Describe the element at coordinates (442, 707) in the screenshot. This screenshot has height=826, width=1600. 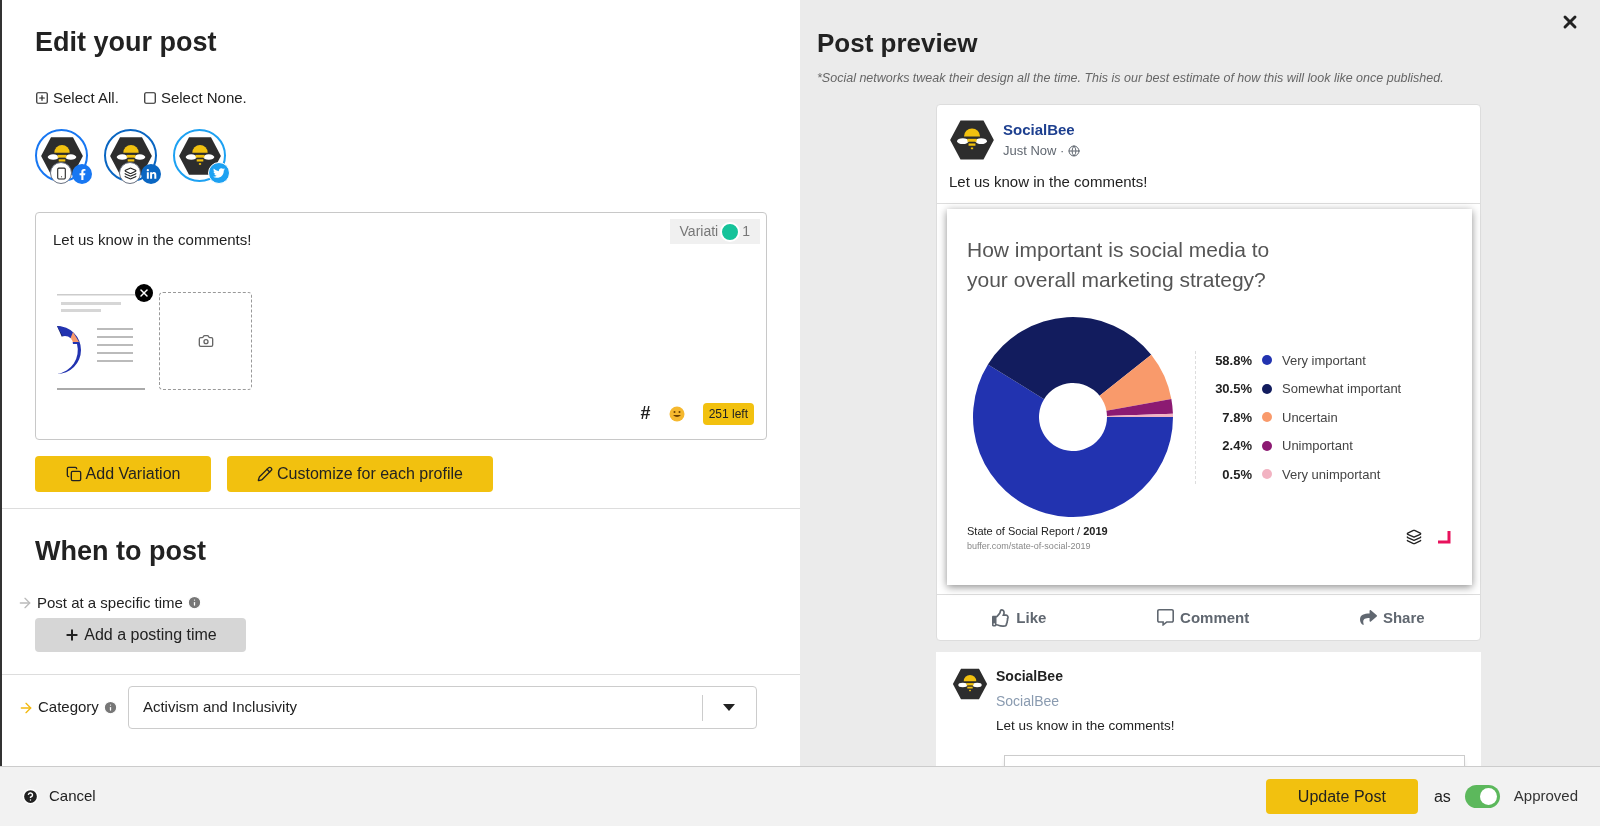
I see `category-select: Activism and Inclusivity` at that location.